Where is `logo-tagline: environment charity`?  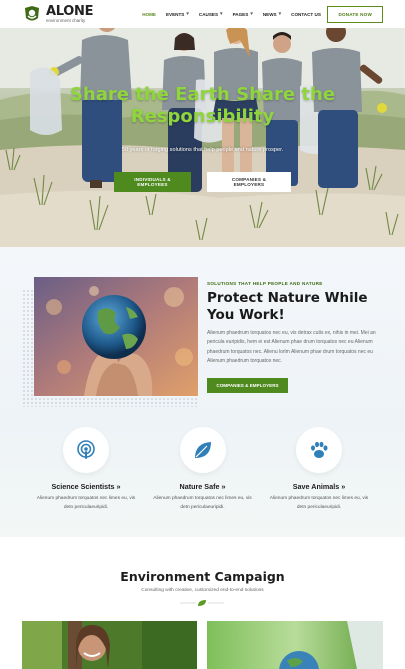 logo-tagline: environment charity is located at coordinates (66, 20).